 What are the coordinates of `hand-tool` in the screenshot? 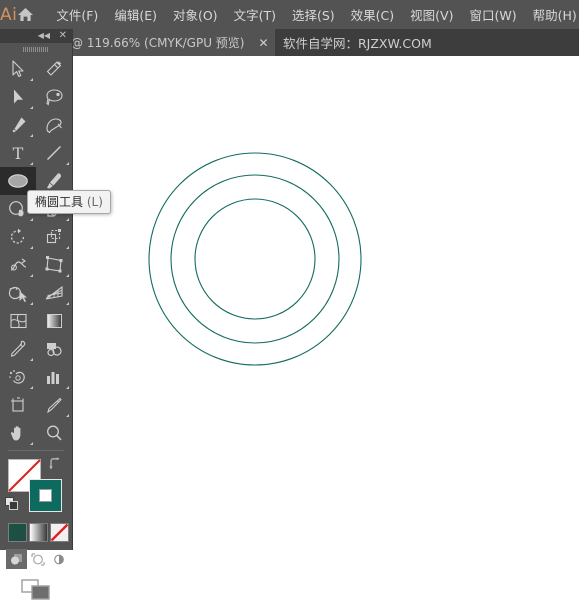 It's located at (18, 433).